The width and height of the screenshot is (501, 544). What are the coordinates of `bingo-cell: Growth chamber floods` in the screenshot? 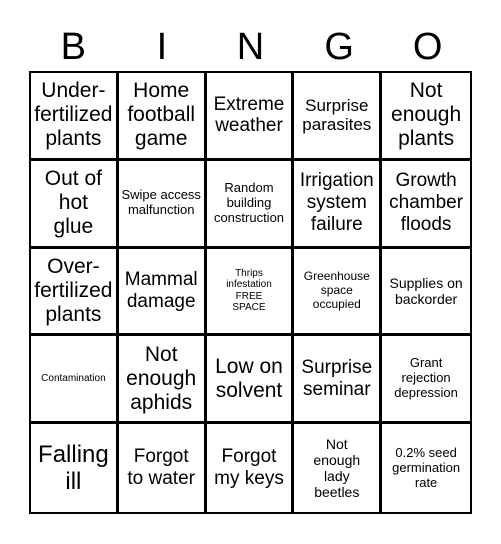 It's located at (426, 205).